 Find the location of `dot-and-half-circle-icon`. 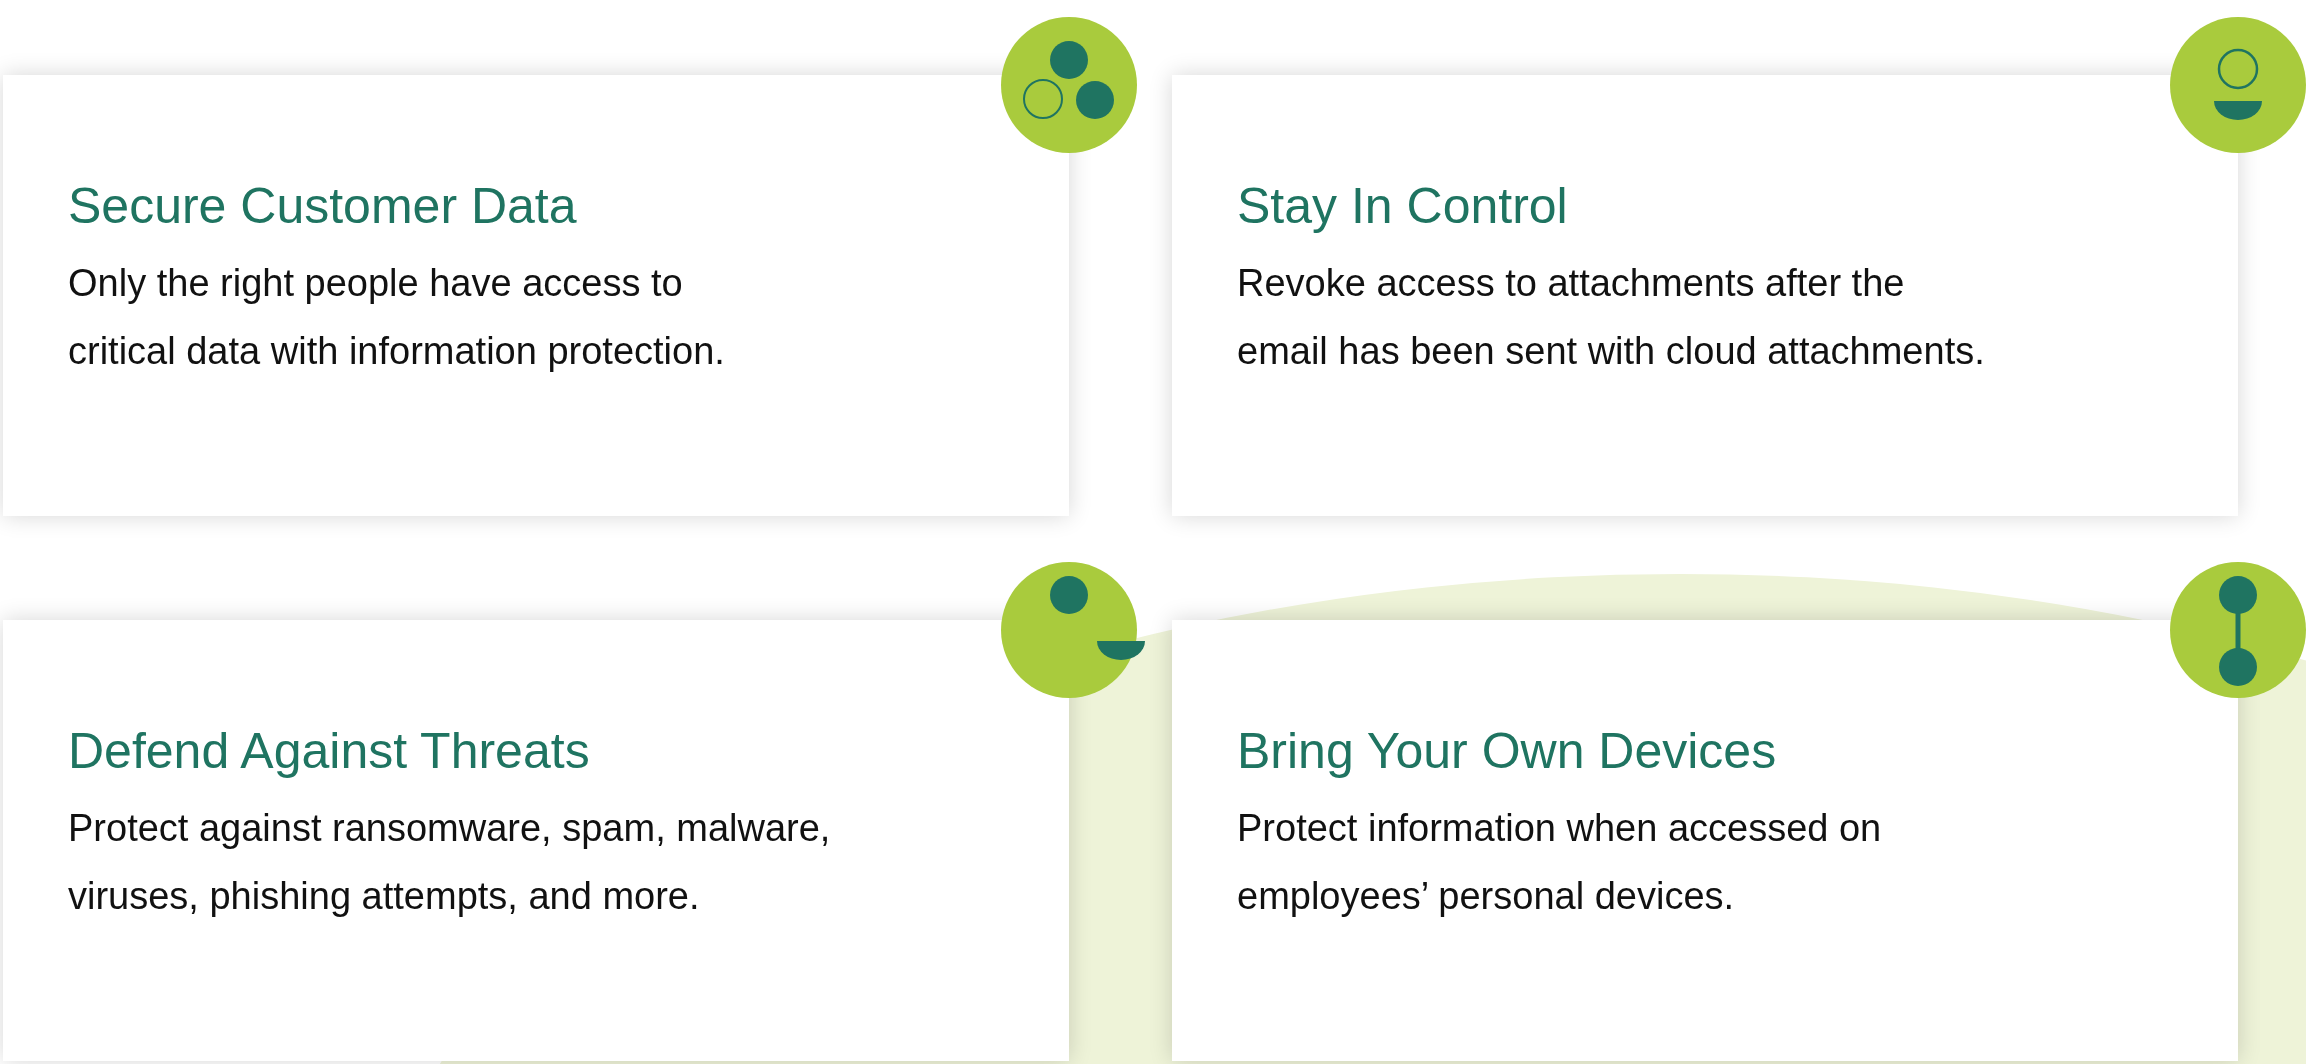

dot-and-half-circle-icon is located at coordinates (1073, 630).